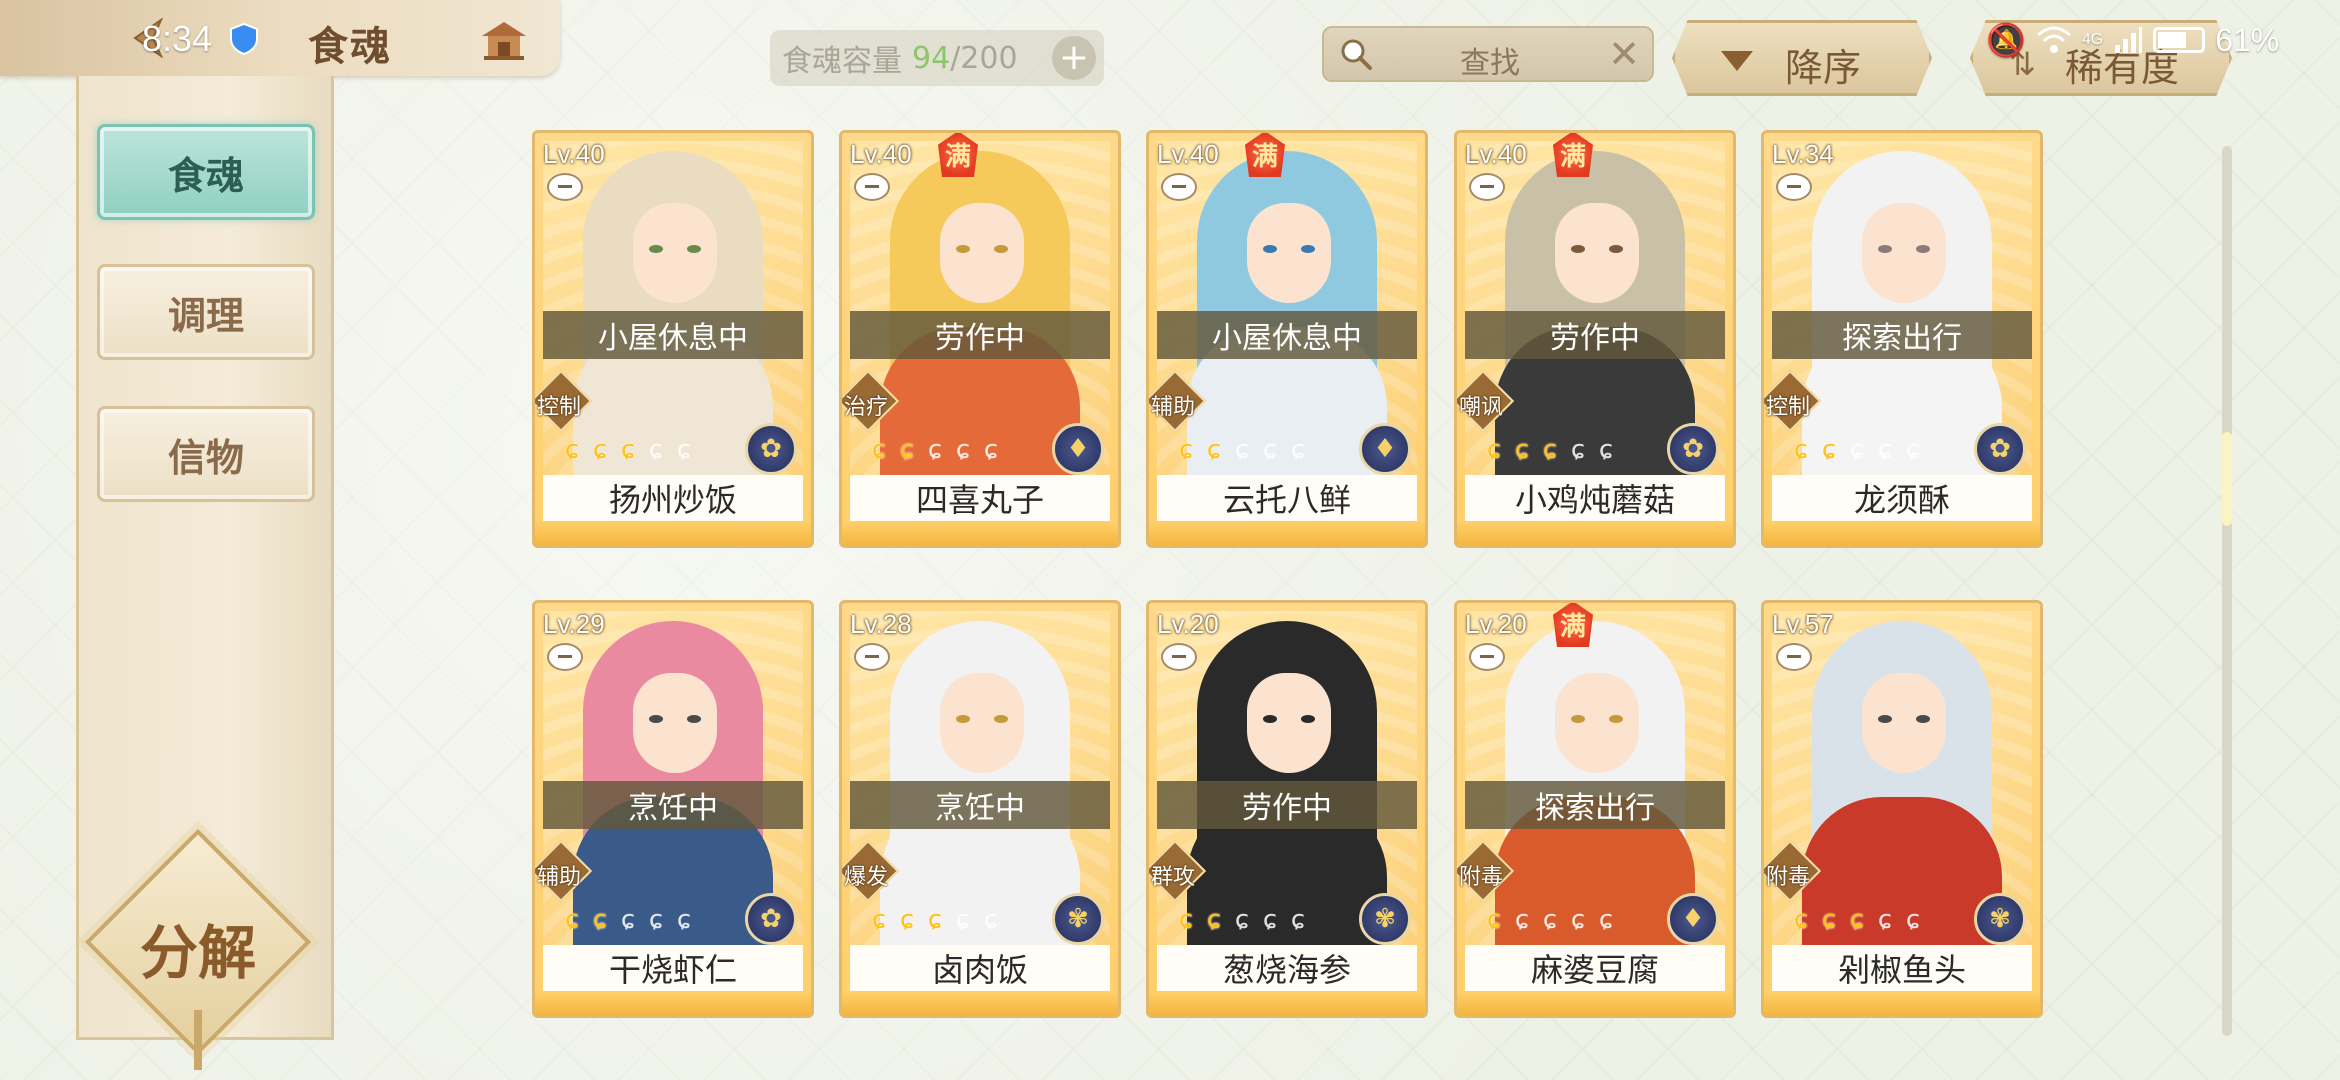 Image resolution: width=2340 pixels, height=1080 pixels. What do you see at coordinates (1595, 339) in the screenshot?
I see `food-soul-card: Lv.40 满劳作中 嘲讽 ɕ ɕ ɕ ɕ ɕ ✿ 小鸡炖蘑菇` at bounding box center [1595, 339].